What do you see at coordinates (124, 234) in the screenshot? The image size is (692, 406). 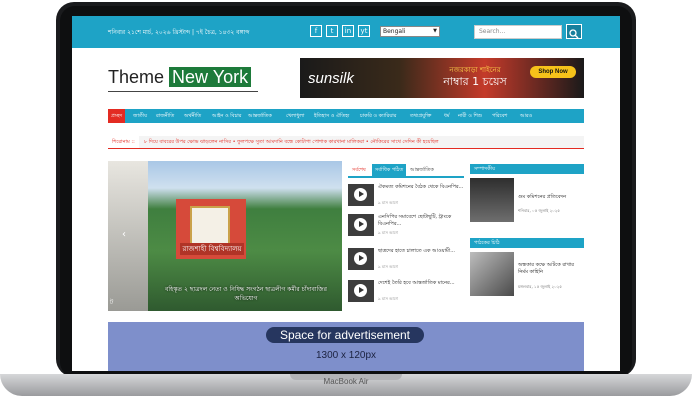 I see `chevron-left-icon: ‹` at bounding box center [124, 234].